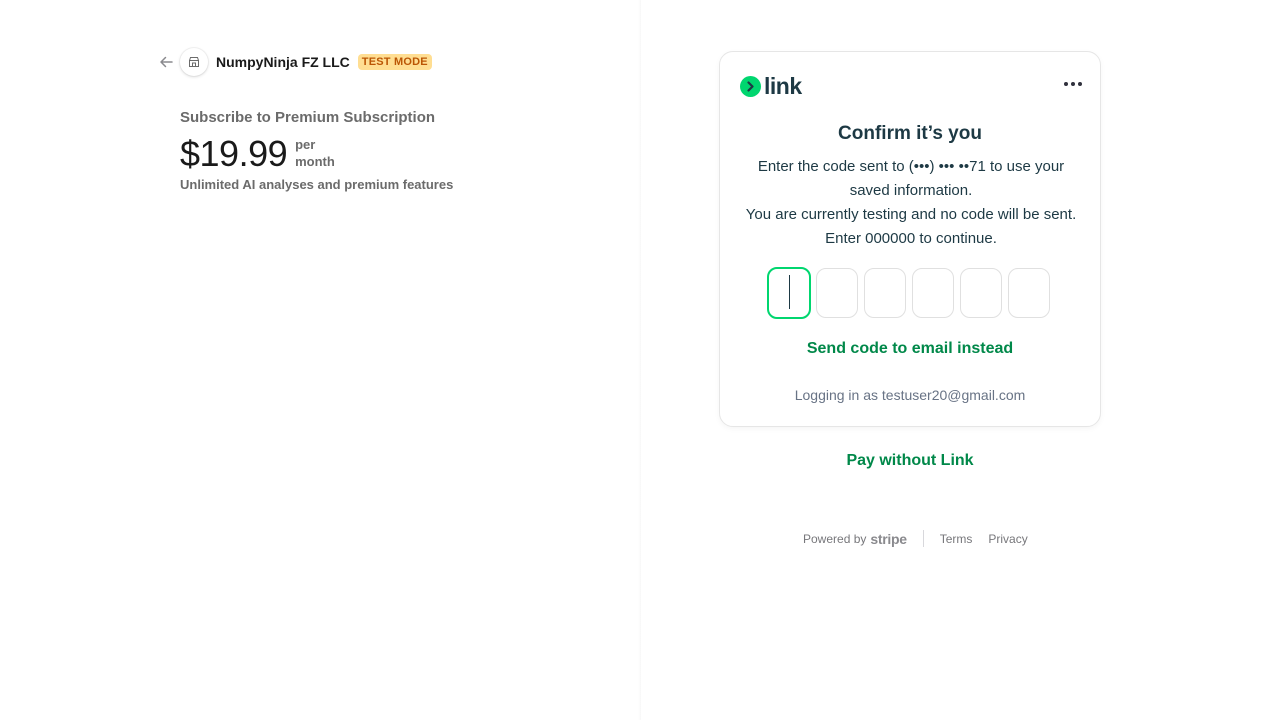  Describe the element at coordinates (956, 539) in the screenshot. I see `terms-link: Terms` at that location.